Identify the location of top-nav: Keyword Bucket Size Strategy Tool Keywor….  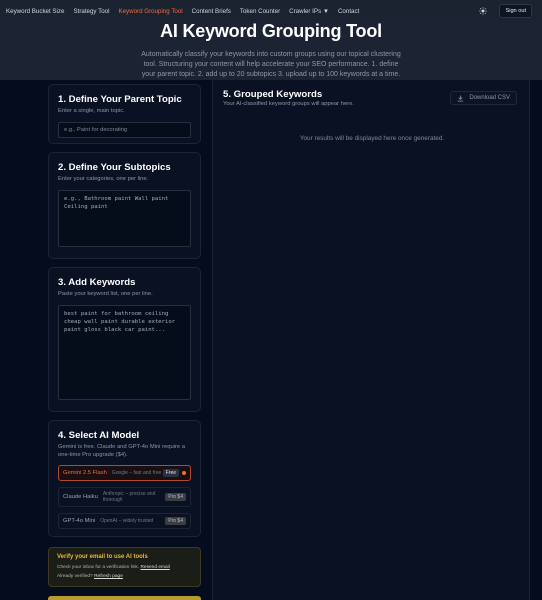
(271, 11).